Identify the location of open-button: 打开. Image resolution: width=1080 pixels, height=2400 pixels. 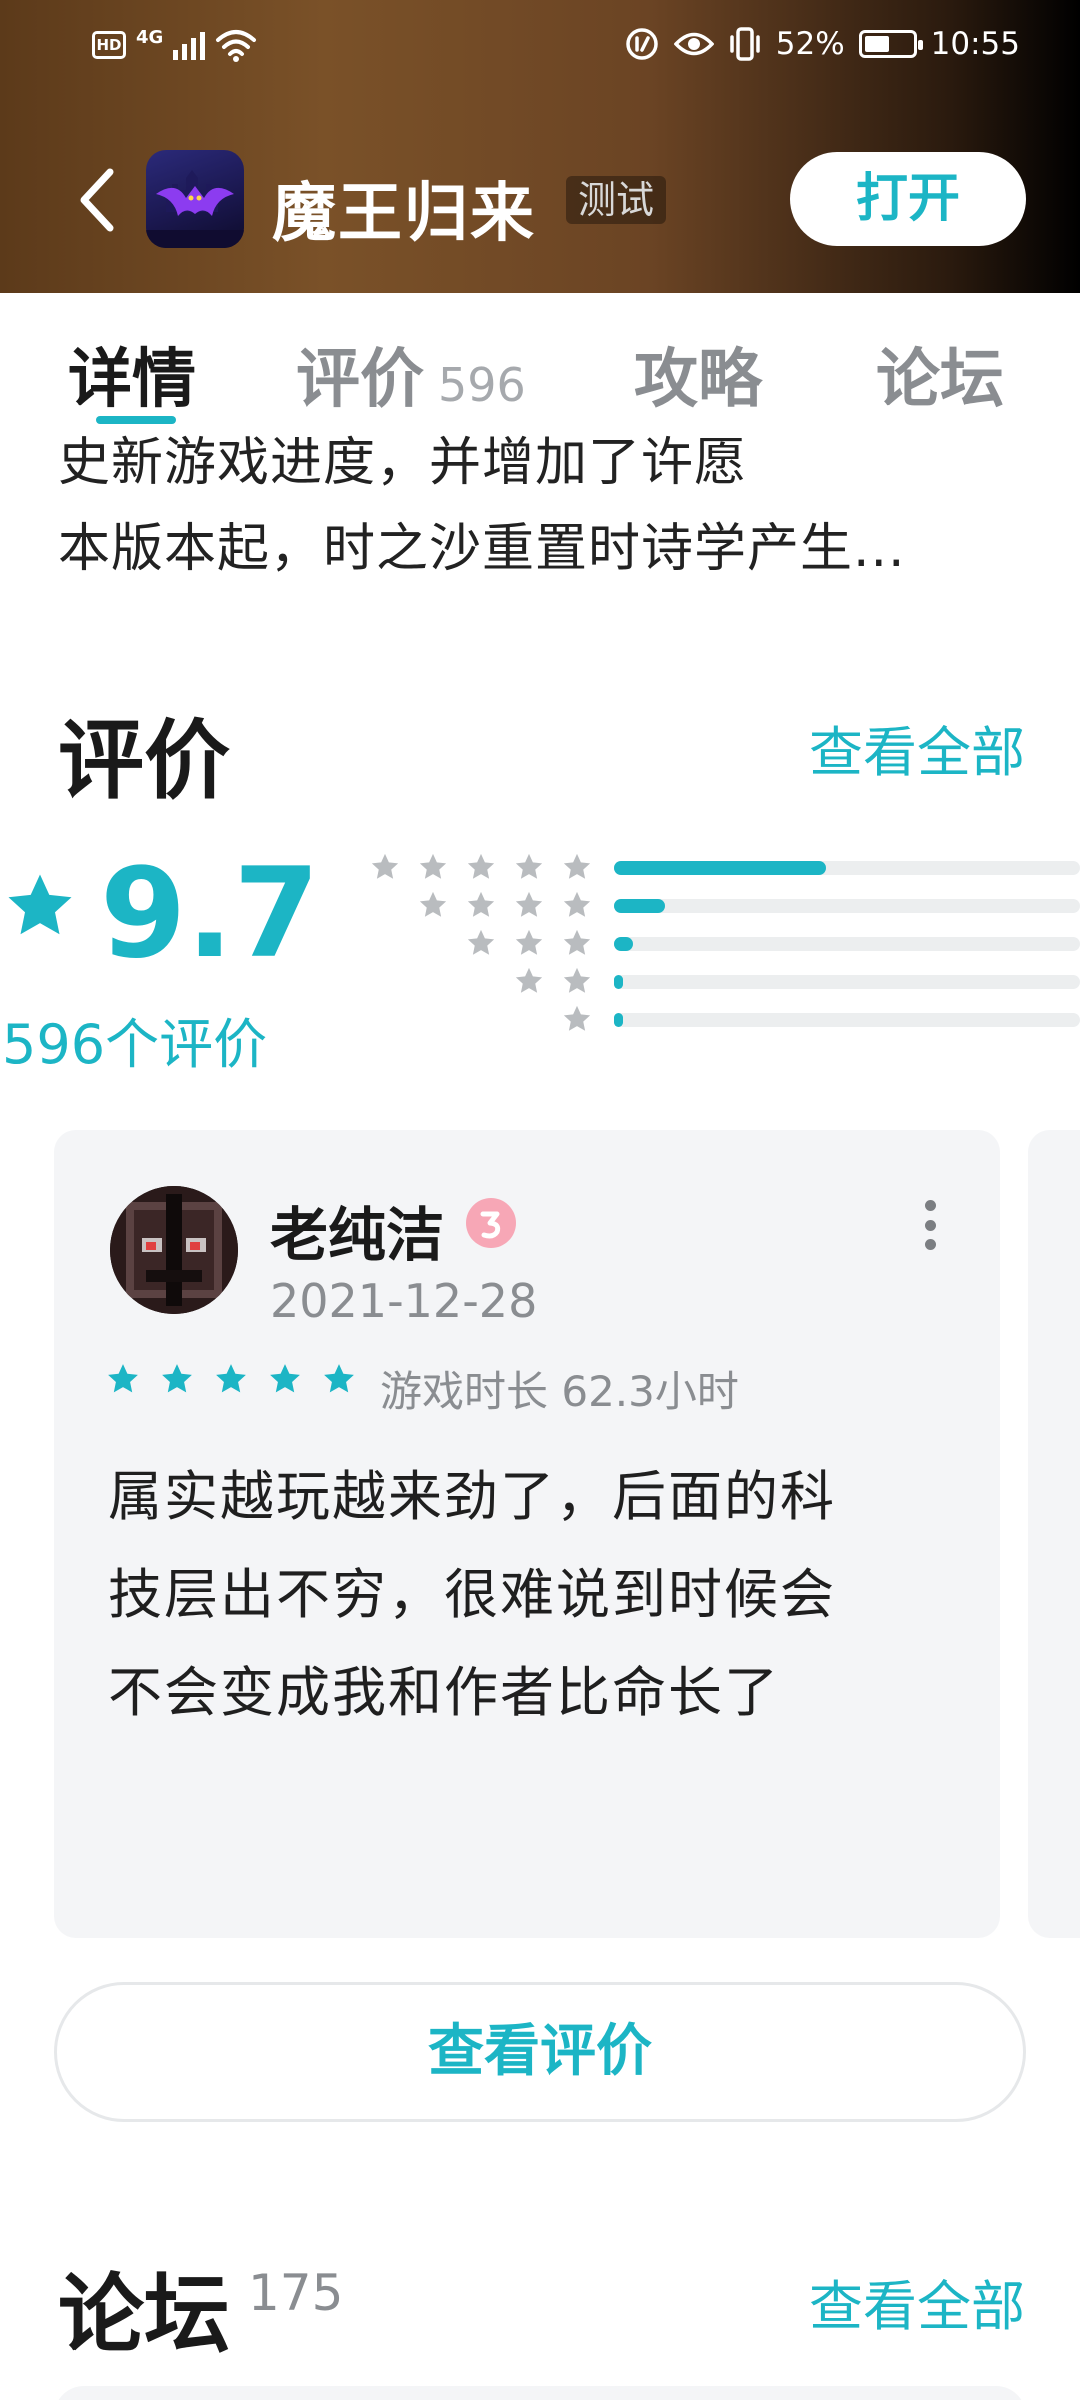
(908, 199).